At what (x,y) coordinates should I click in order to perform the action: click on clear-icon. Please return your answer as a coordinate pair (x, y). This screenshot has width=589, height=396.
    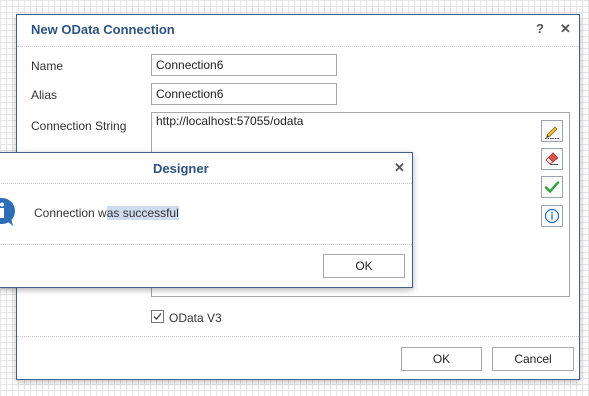
    Looking at the image, I should click on (552, 158).